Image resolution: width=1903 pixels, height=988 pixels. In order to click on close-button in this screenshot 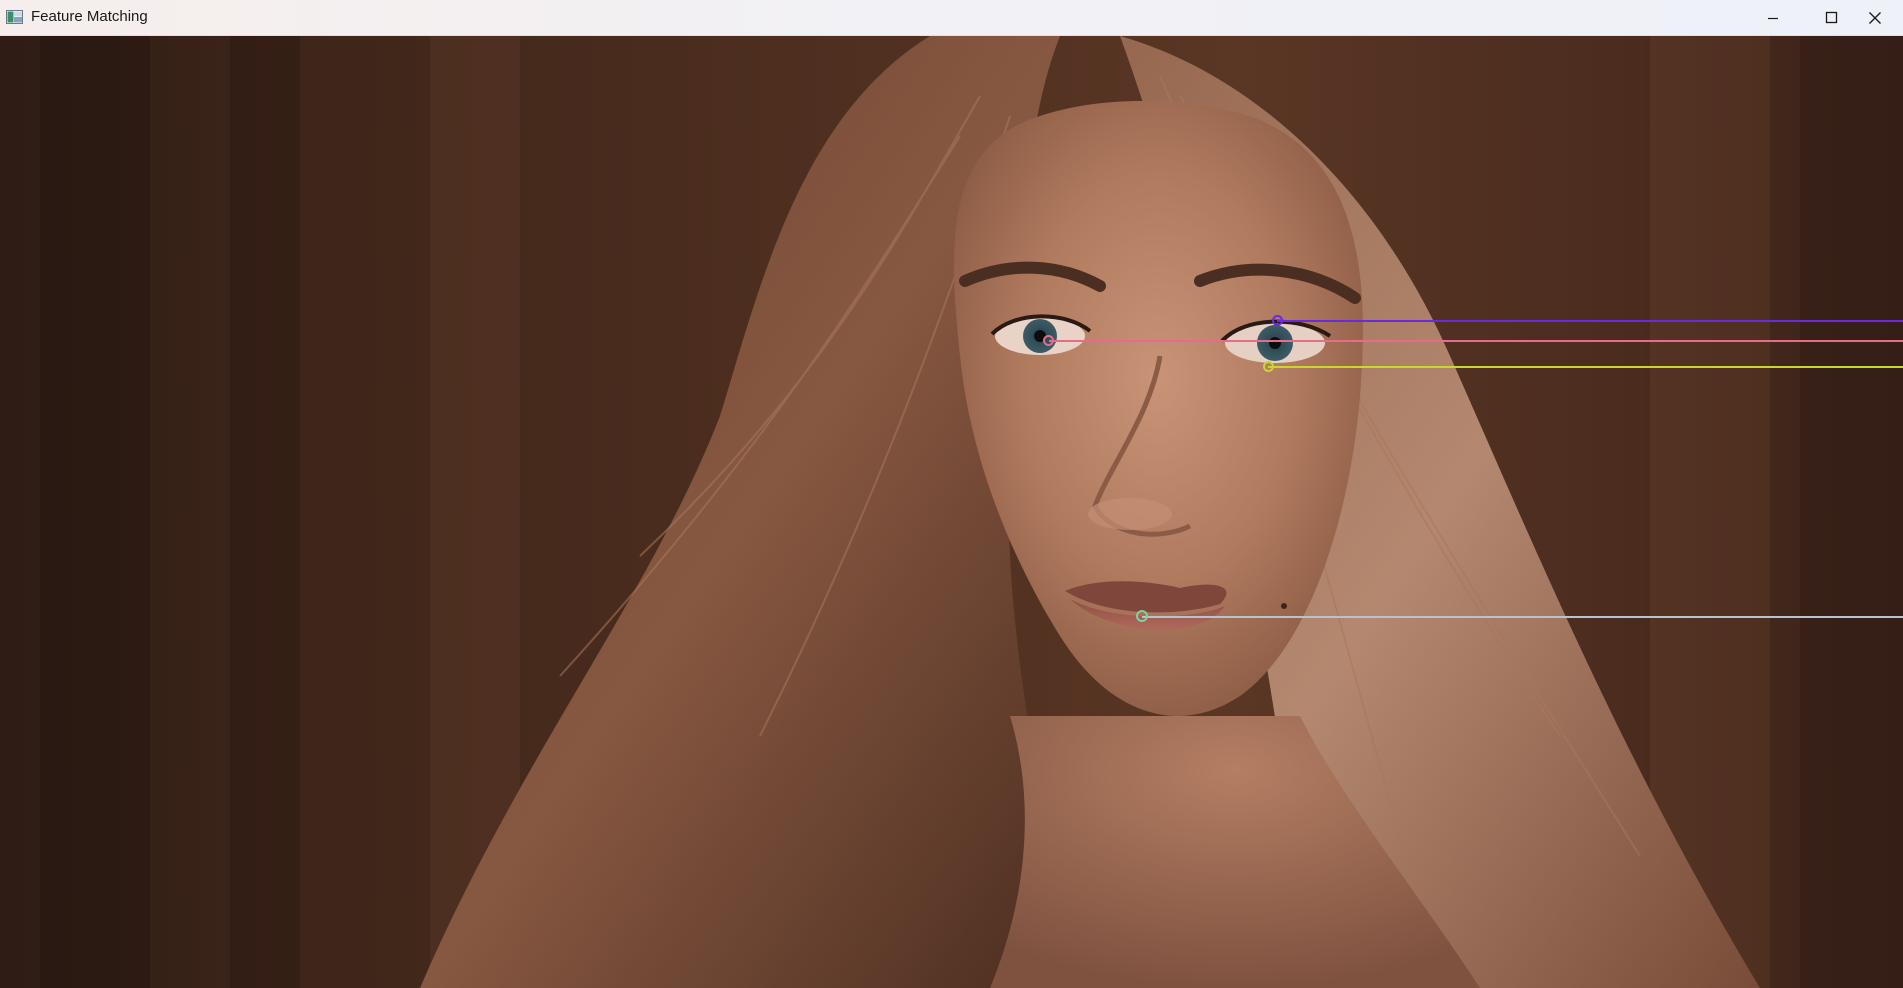, I will do `click(1881, 17)`.